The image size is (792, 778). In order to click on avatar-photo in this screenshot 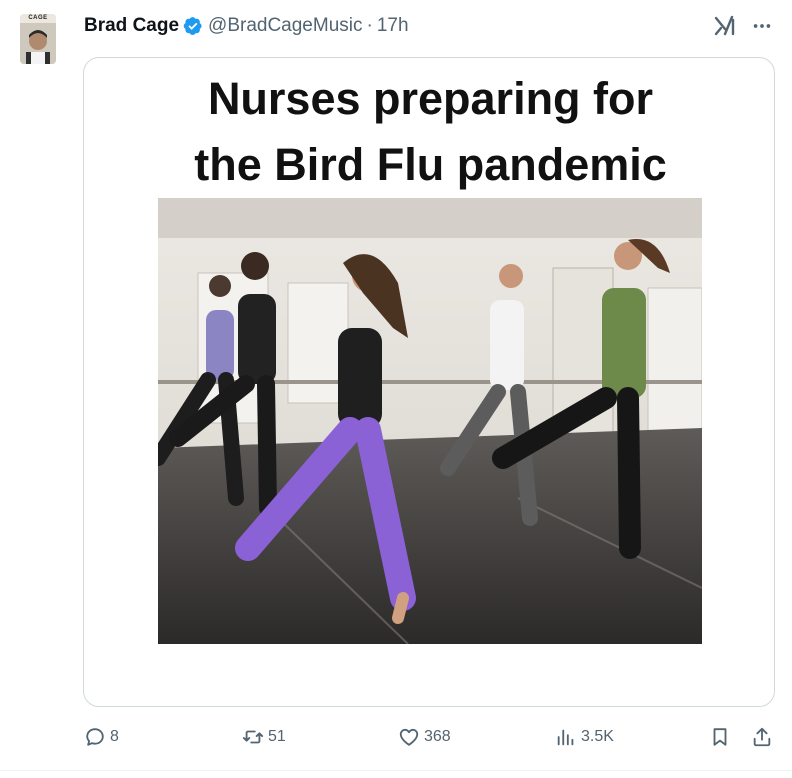, I will do `click(38, 43)`.